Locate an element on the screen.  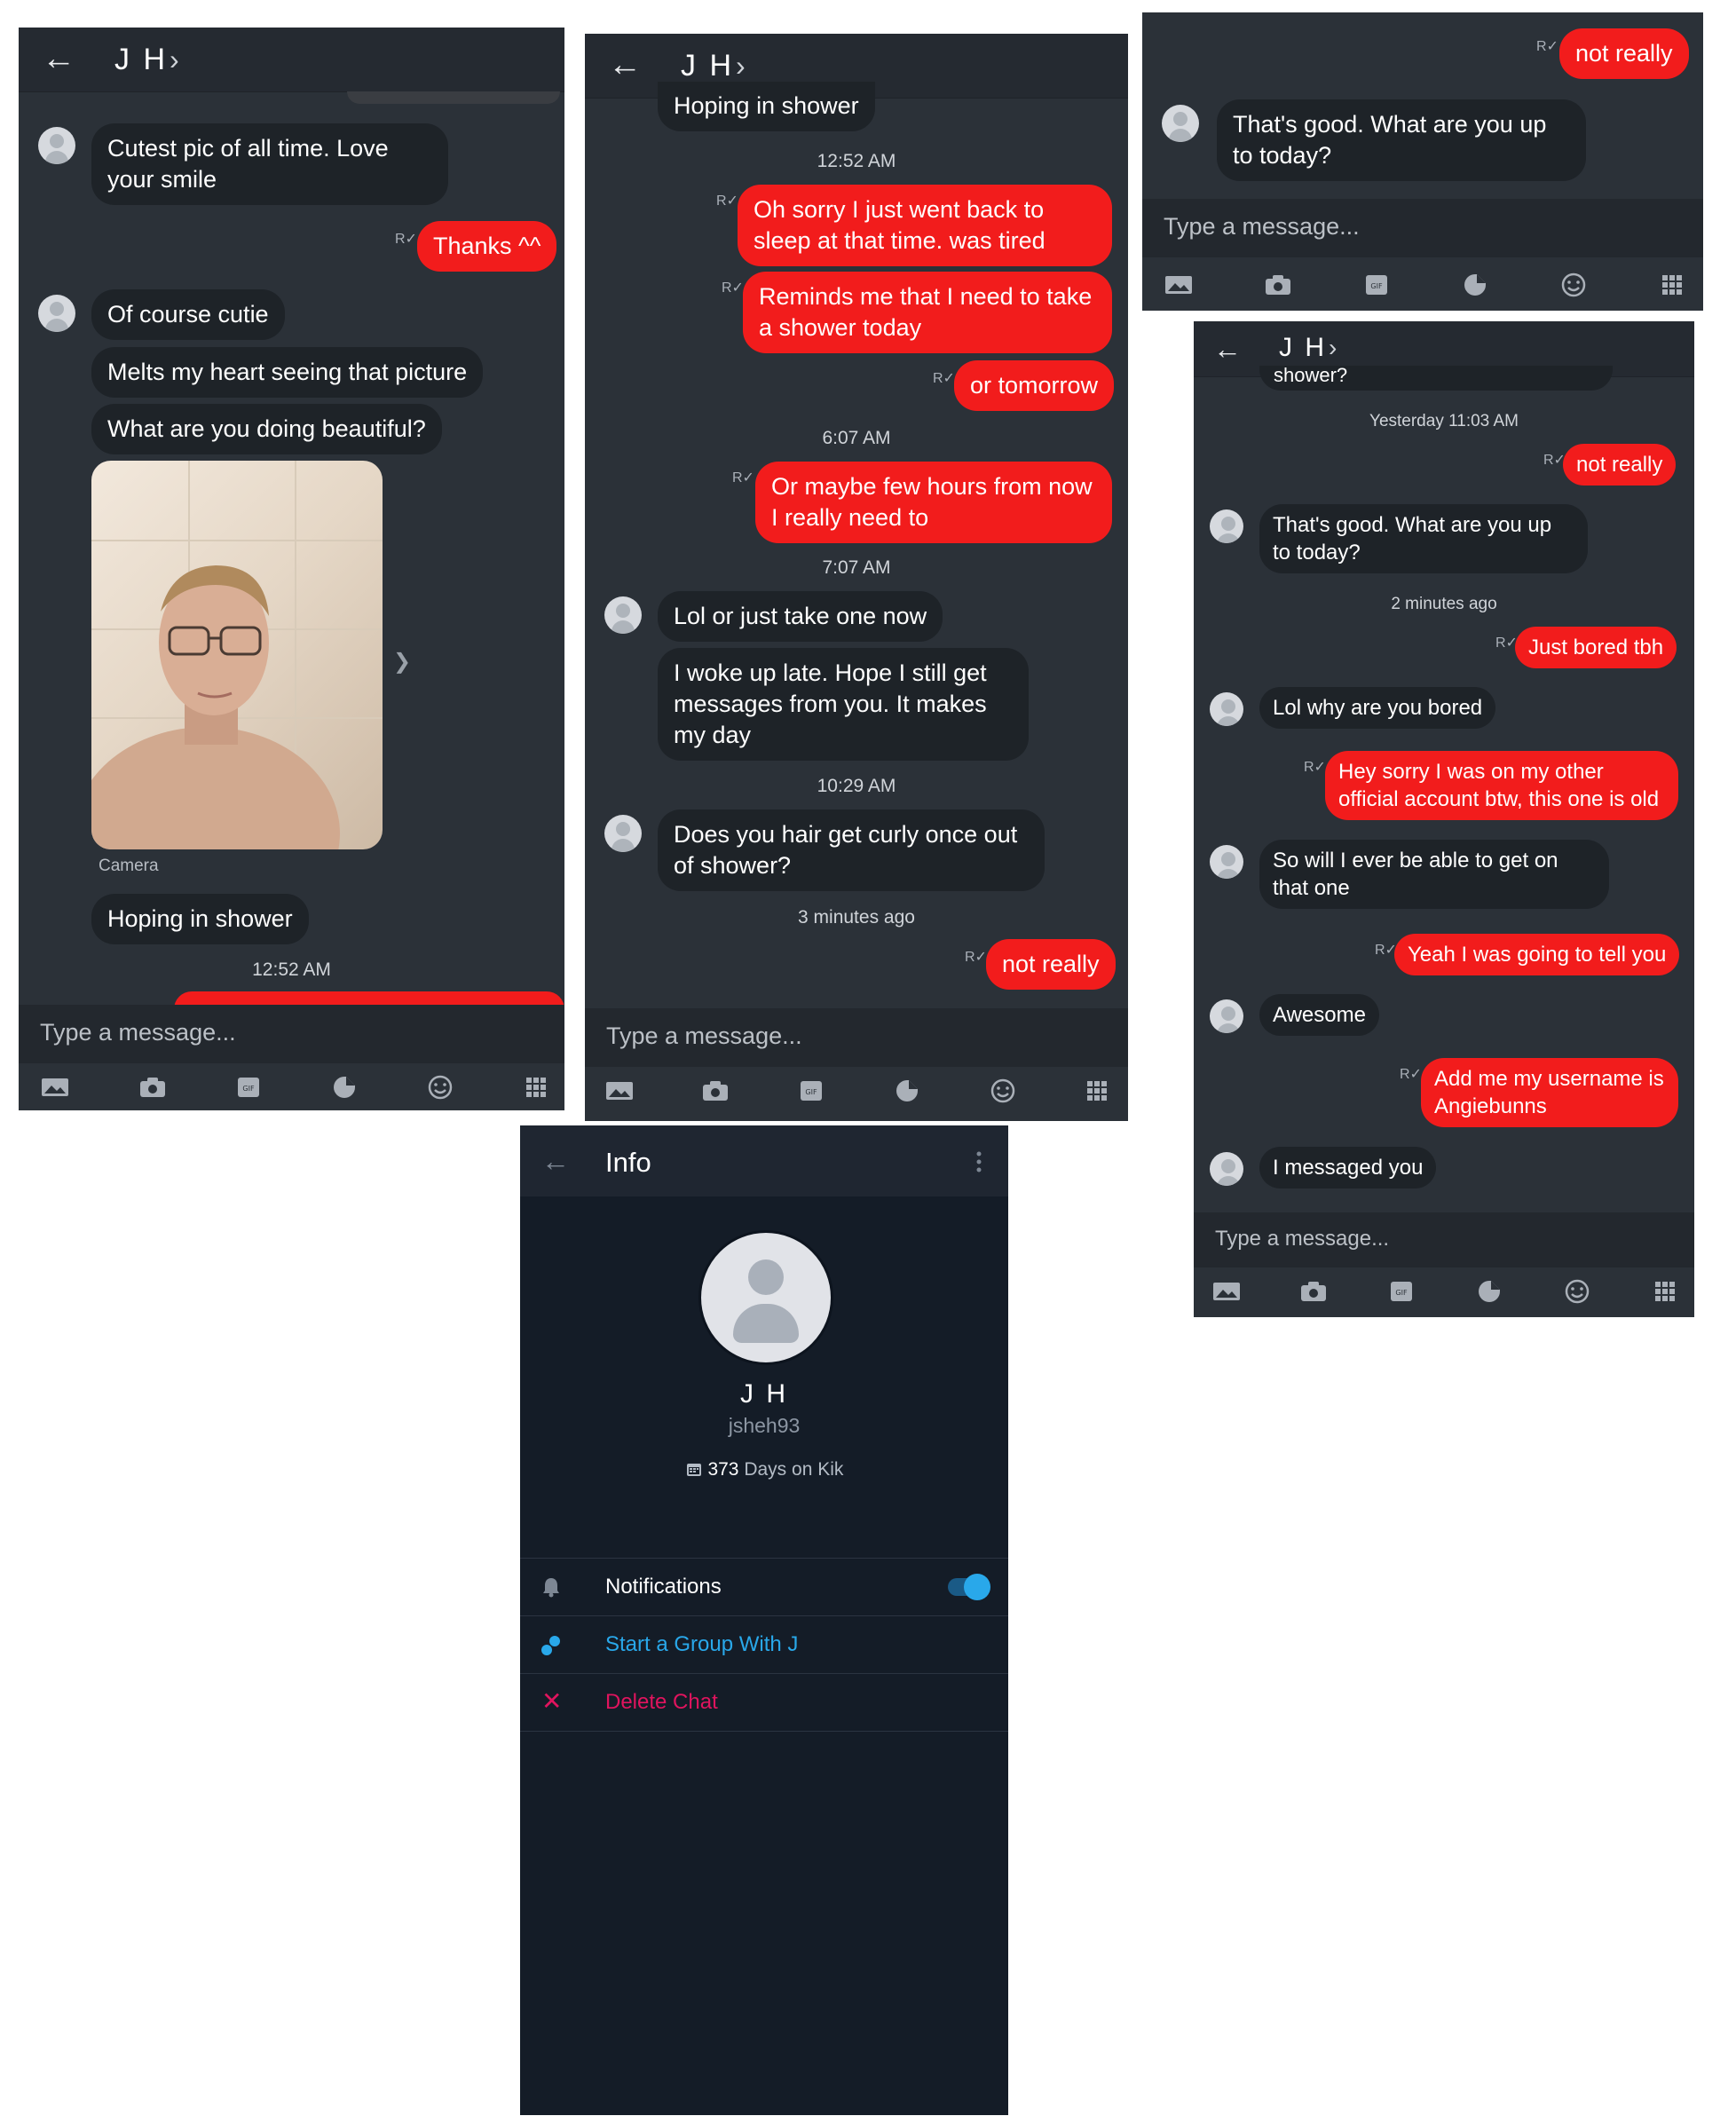
outgoing-message: Thanks ^^ is located at coordinates (487, 246).